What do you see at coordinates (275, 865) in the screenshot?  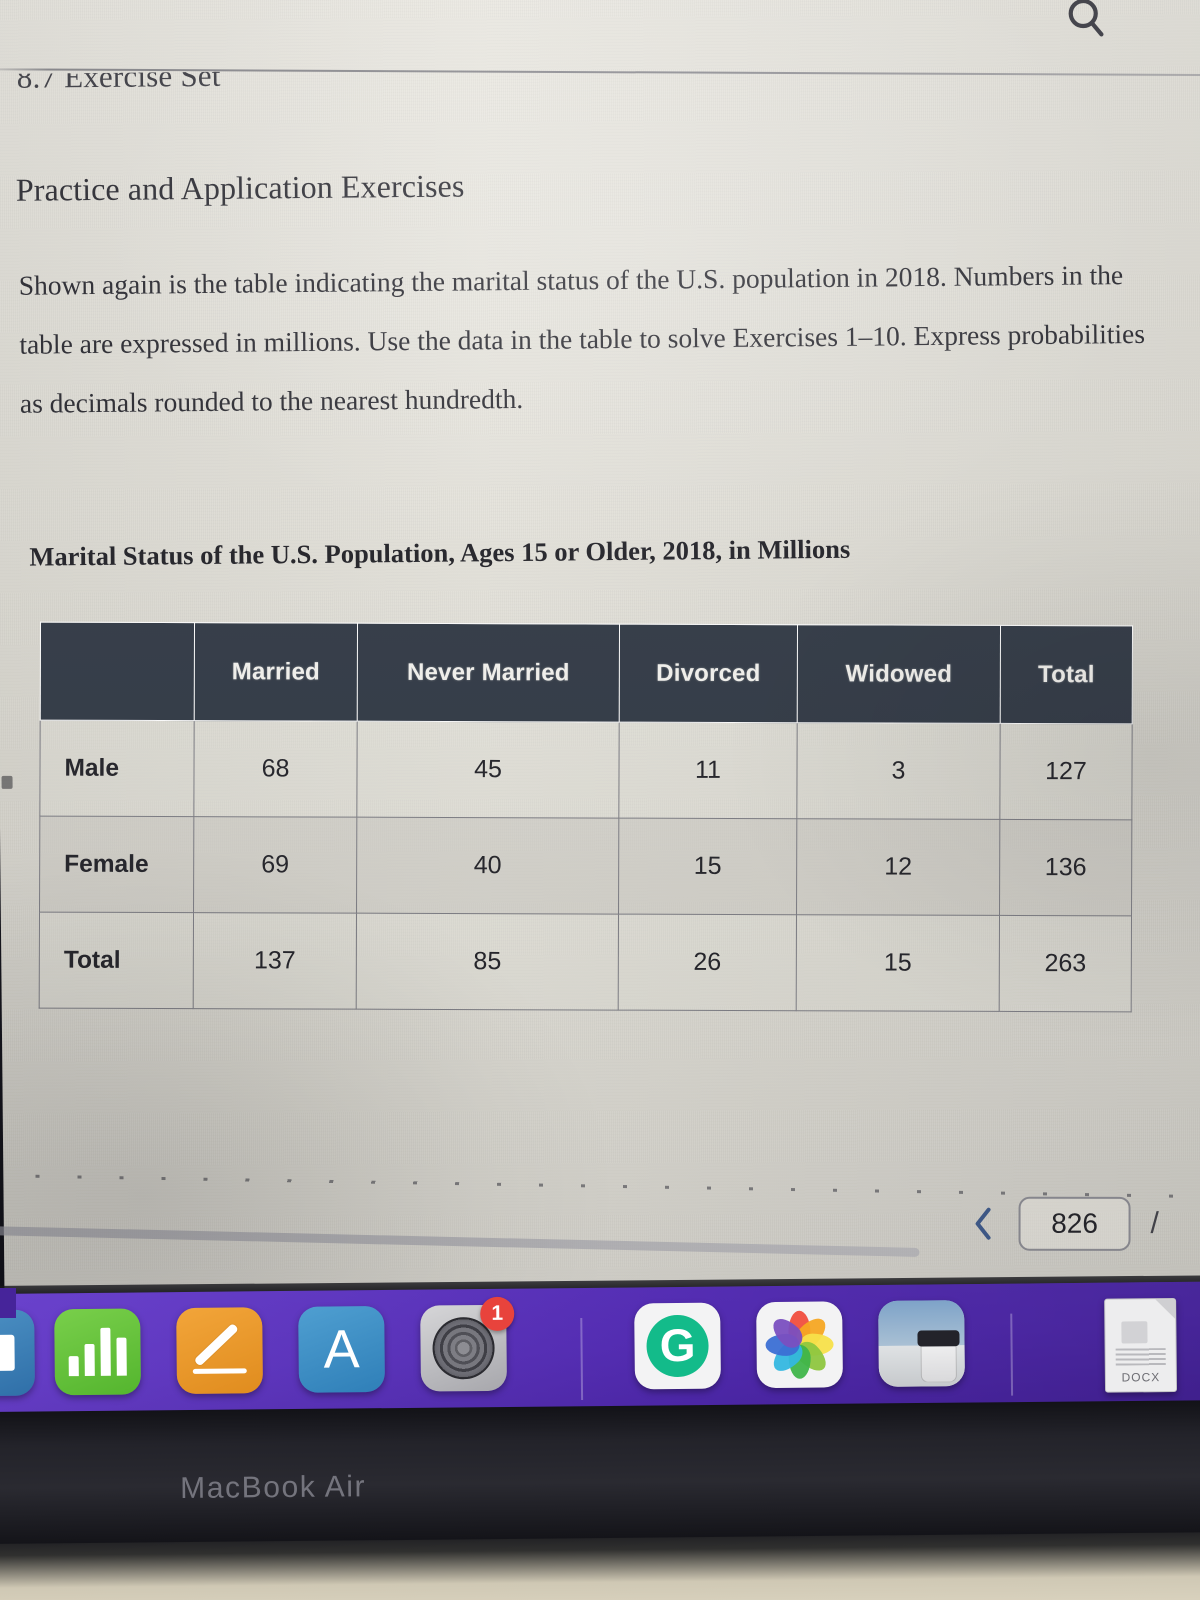 I see `cell-female-married: 69` at bounding box center [275, 865].